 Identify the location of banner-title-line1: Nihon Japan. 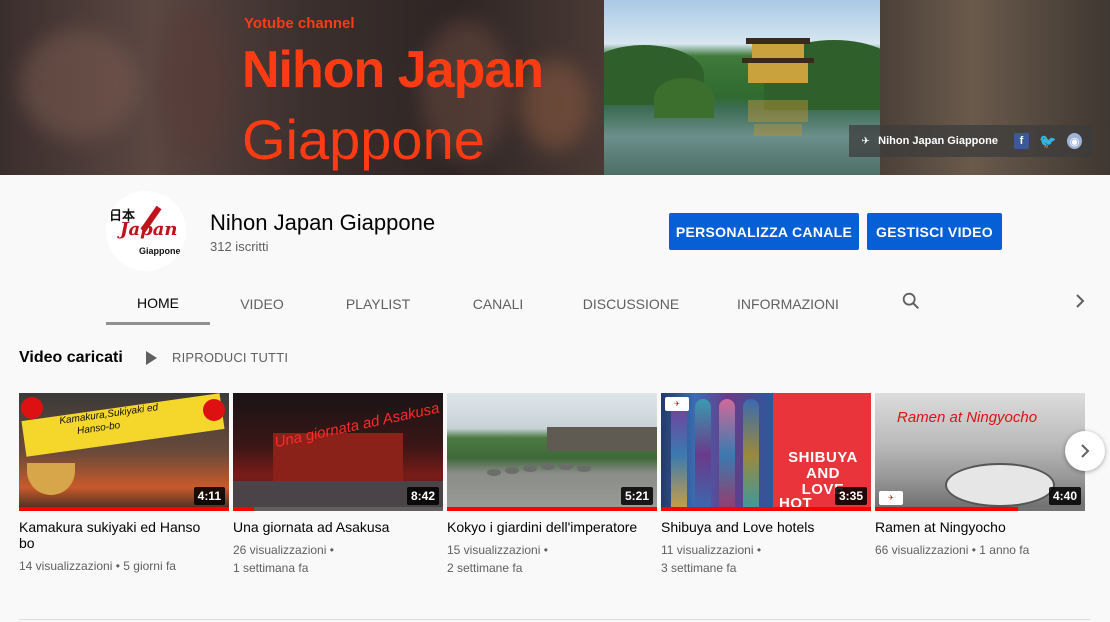
(393, 70).